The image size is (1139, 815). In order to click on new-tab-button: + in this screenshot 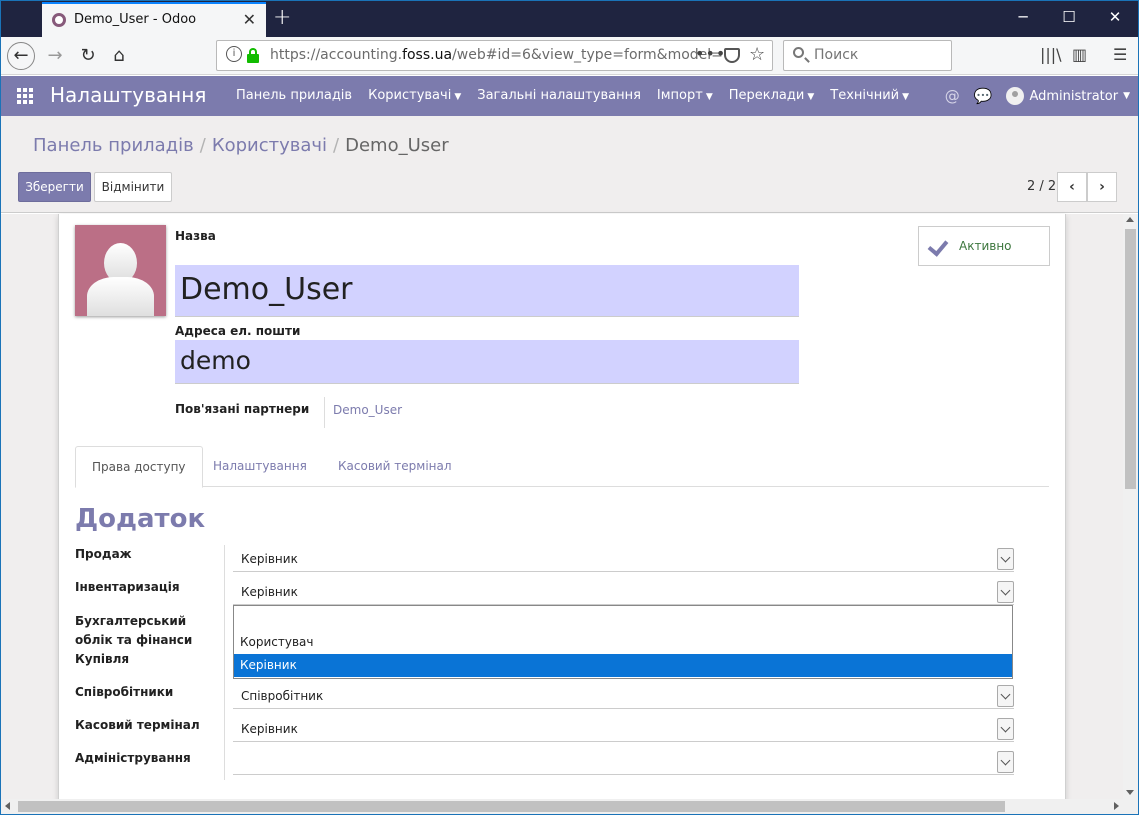, I will do `click(282, 17)`.